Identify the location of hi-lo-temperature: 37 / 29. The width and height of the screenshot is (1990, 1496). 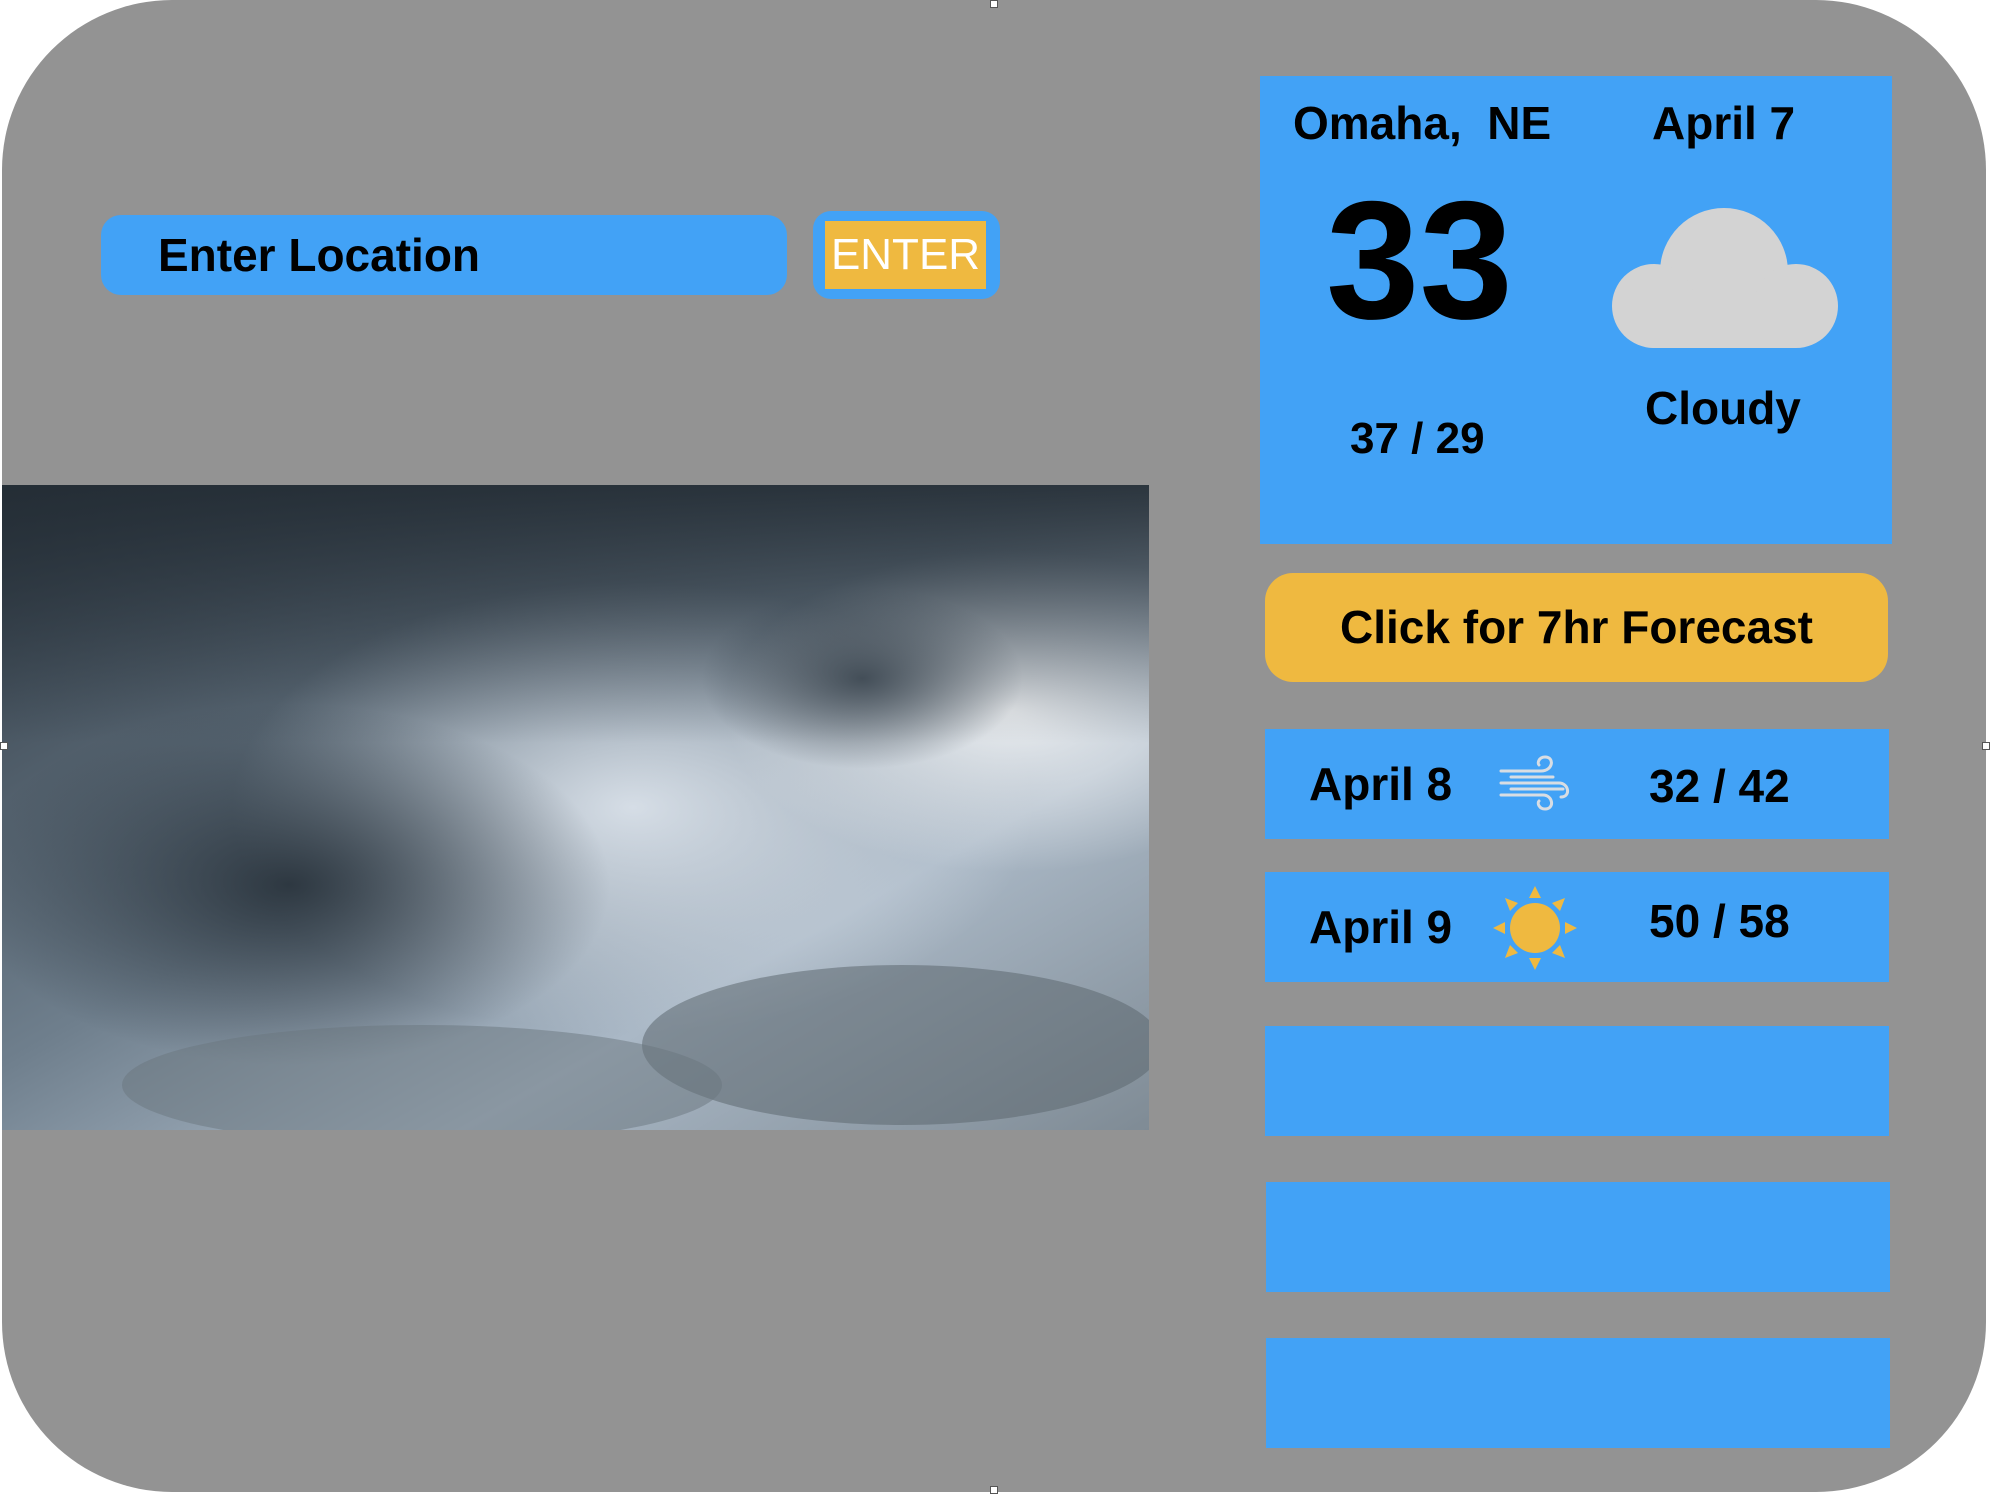
(1417, 438).